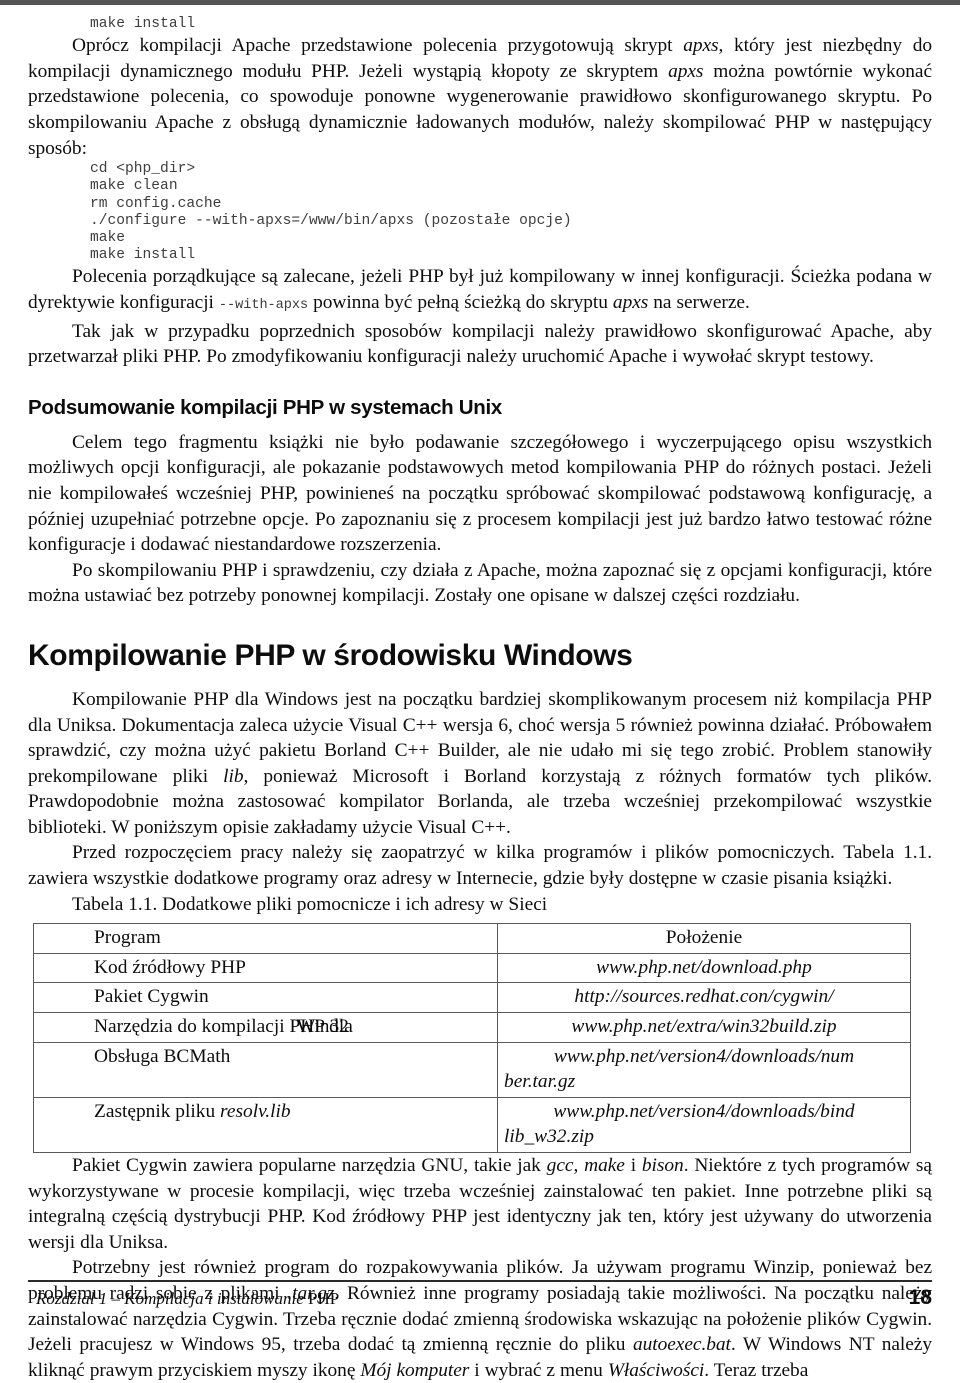  What do you see at coordinates (330, 655) in the screenshot?
I see `chapter-heading-windows: Kompilowanie PHP w środowisku Windows` at bounding box center [330, 655].